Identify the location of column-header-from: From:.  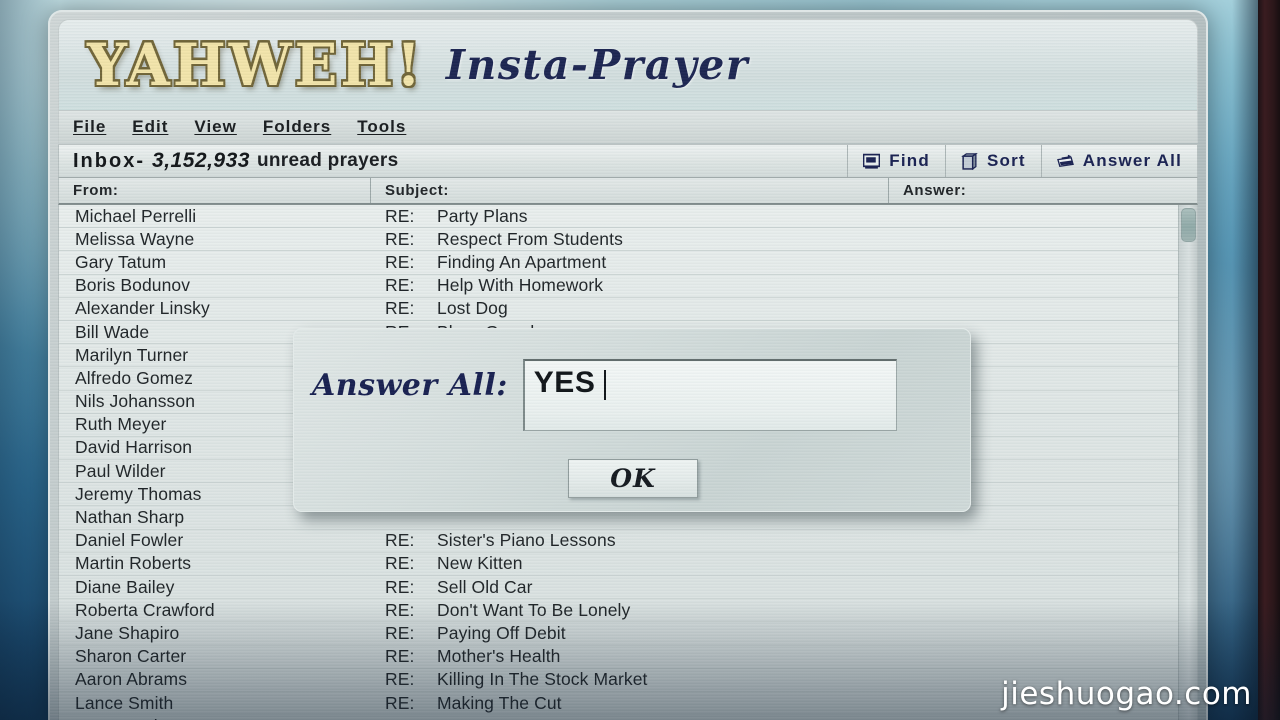
(215, 190).